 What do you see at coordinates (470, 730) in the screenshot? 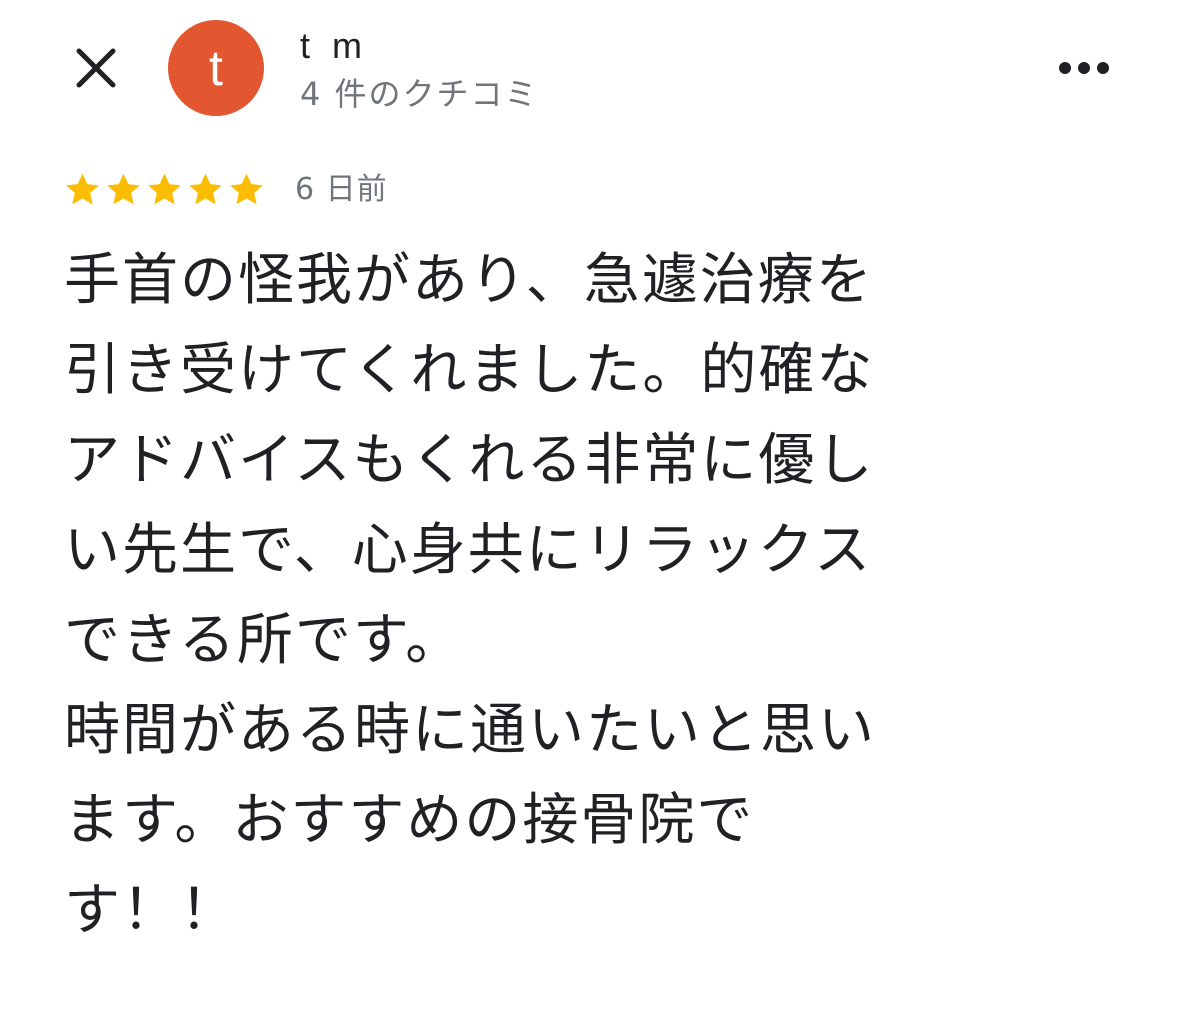
I see `review-text-line: 時間がある時に通いたいと思い` at bounding box center [470, 730].